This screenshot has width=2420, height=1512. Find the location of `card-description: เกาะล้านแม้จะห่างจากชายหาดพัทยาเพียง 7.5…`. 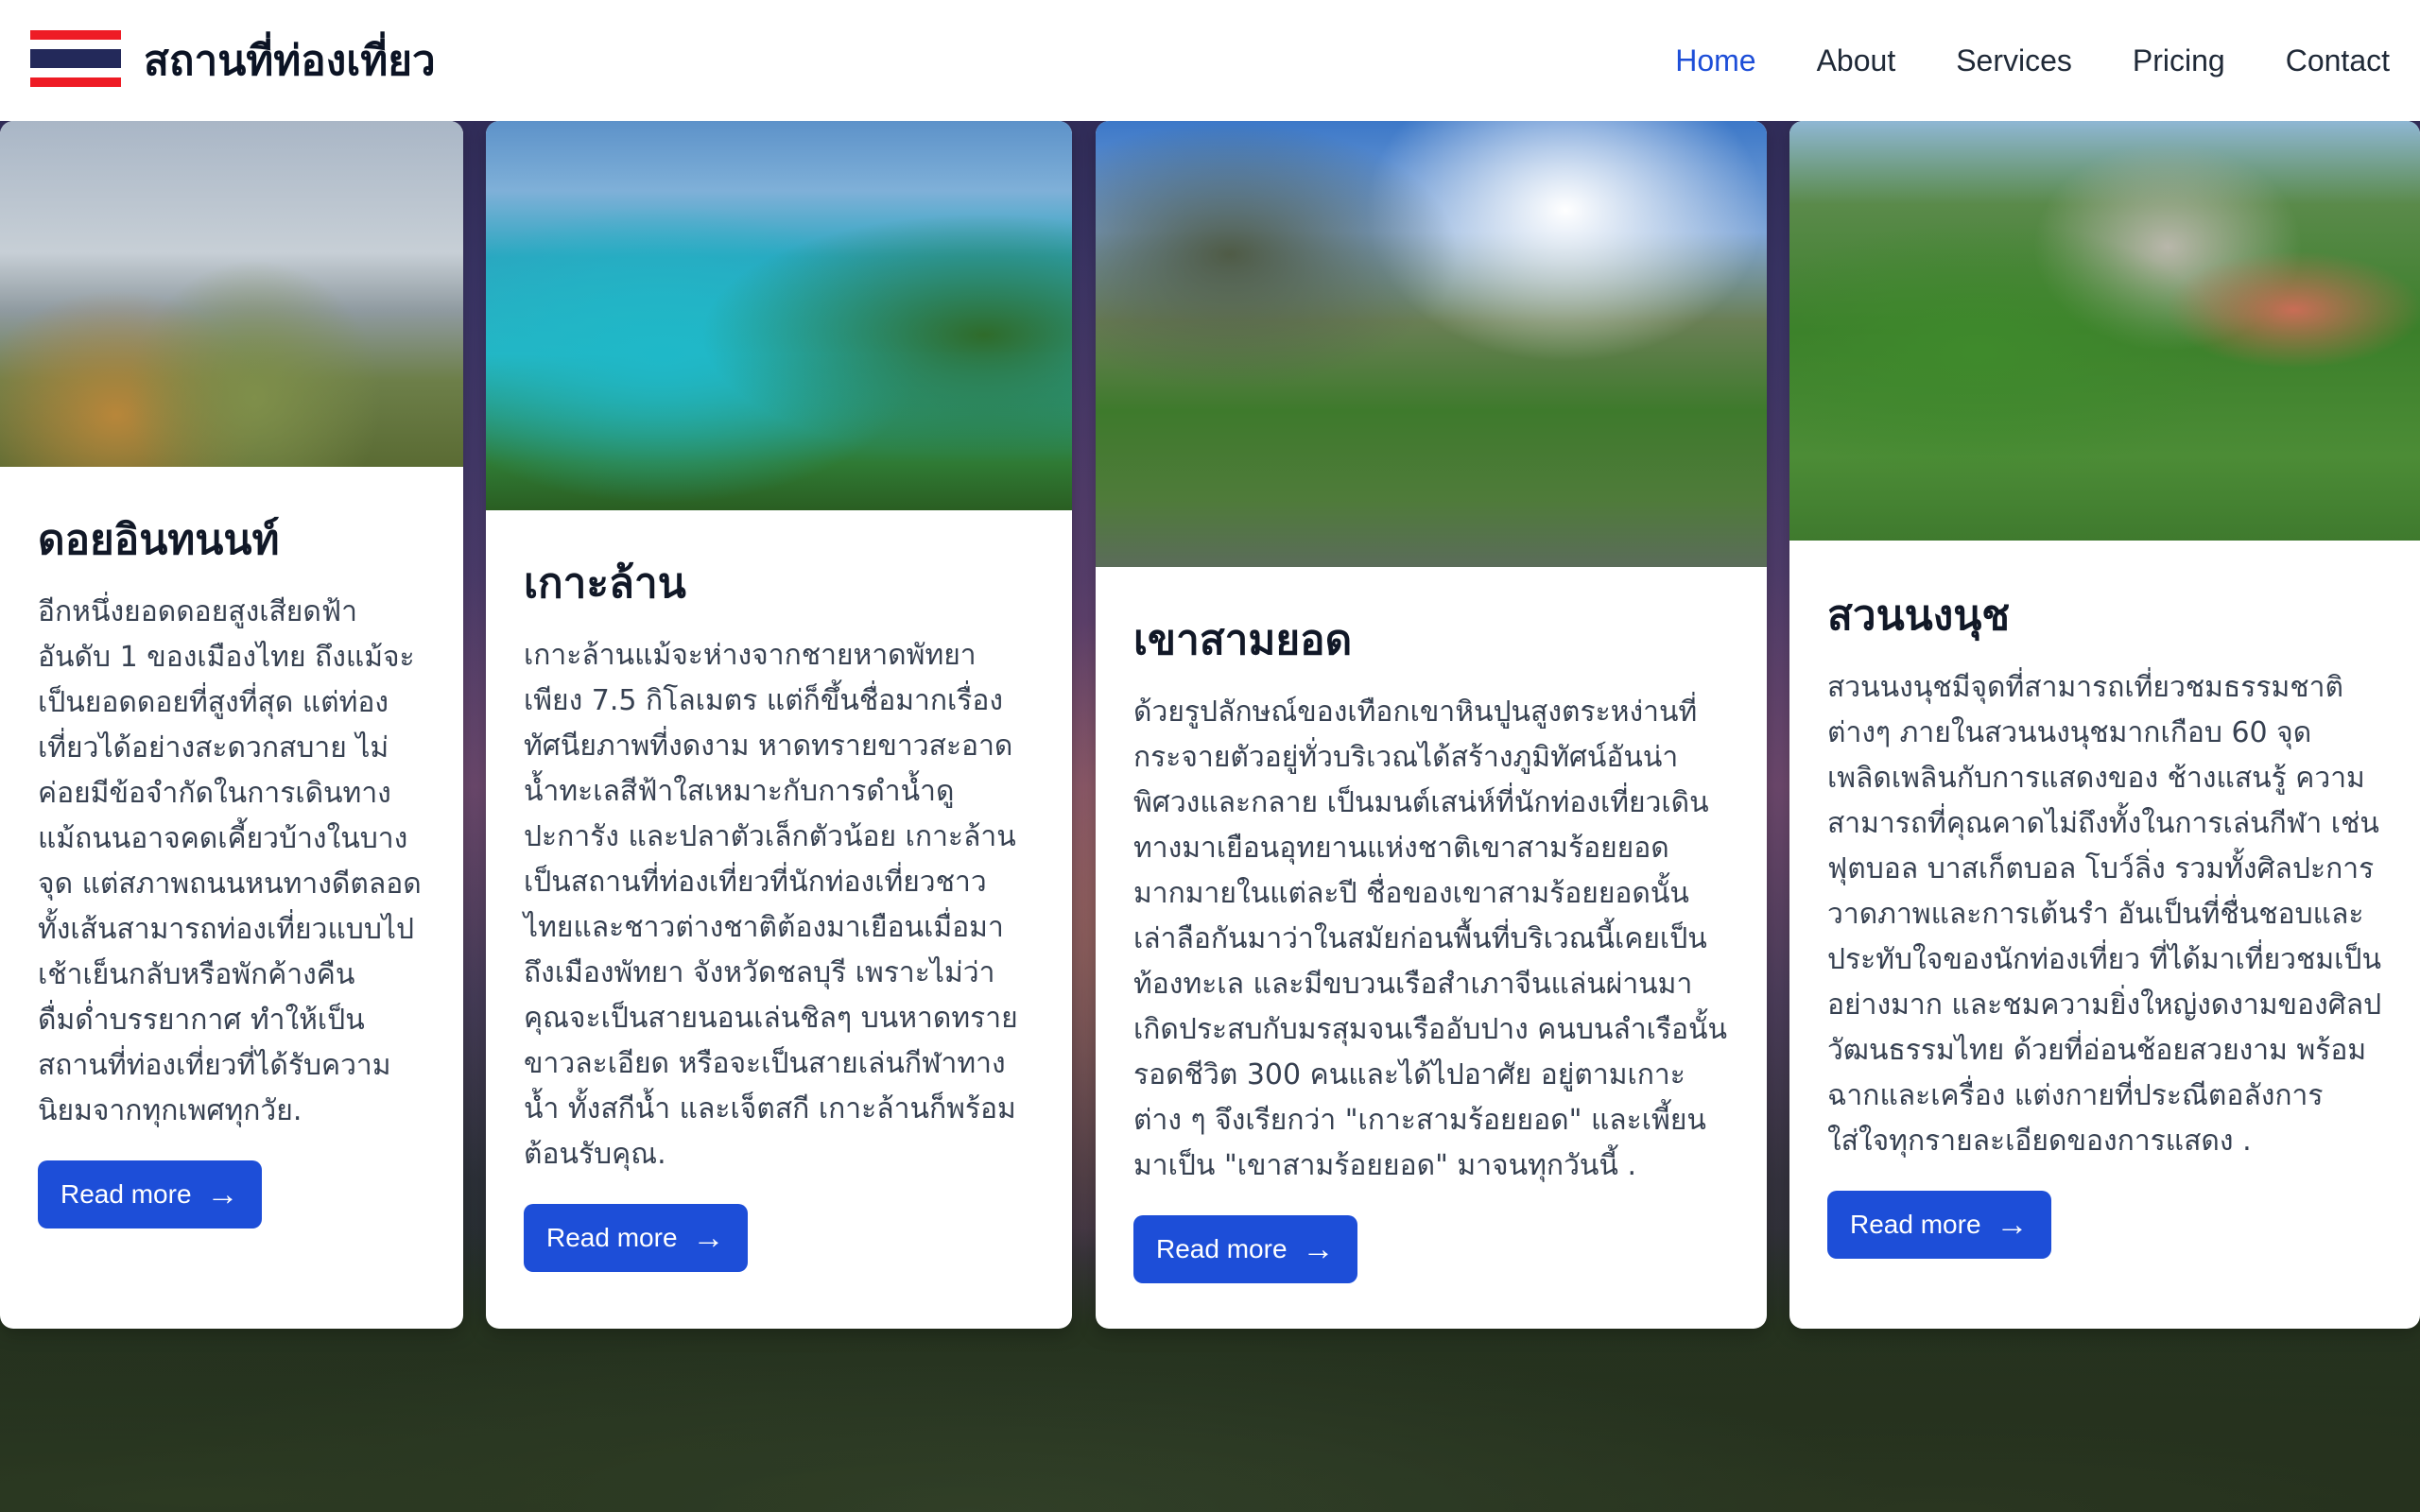

card-description: เกาะล้านแม้จะห่างจากชายหาดพัทยาเพียง 7.5… is located at coordinates (771, 905).